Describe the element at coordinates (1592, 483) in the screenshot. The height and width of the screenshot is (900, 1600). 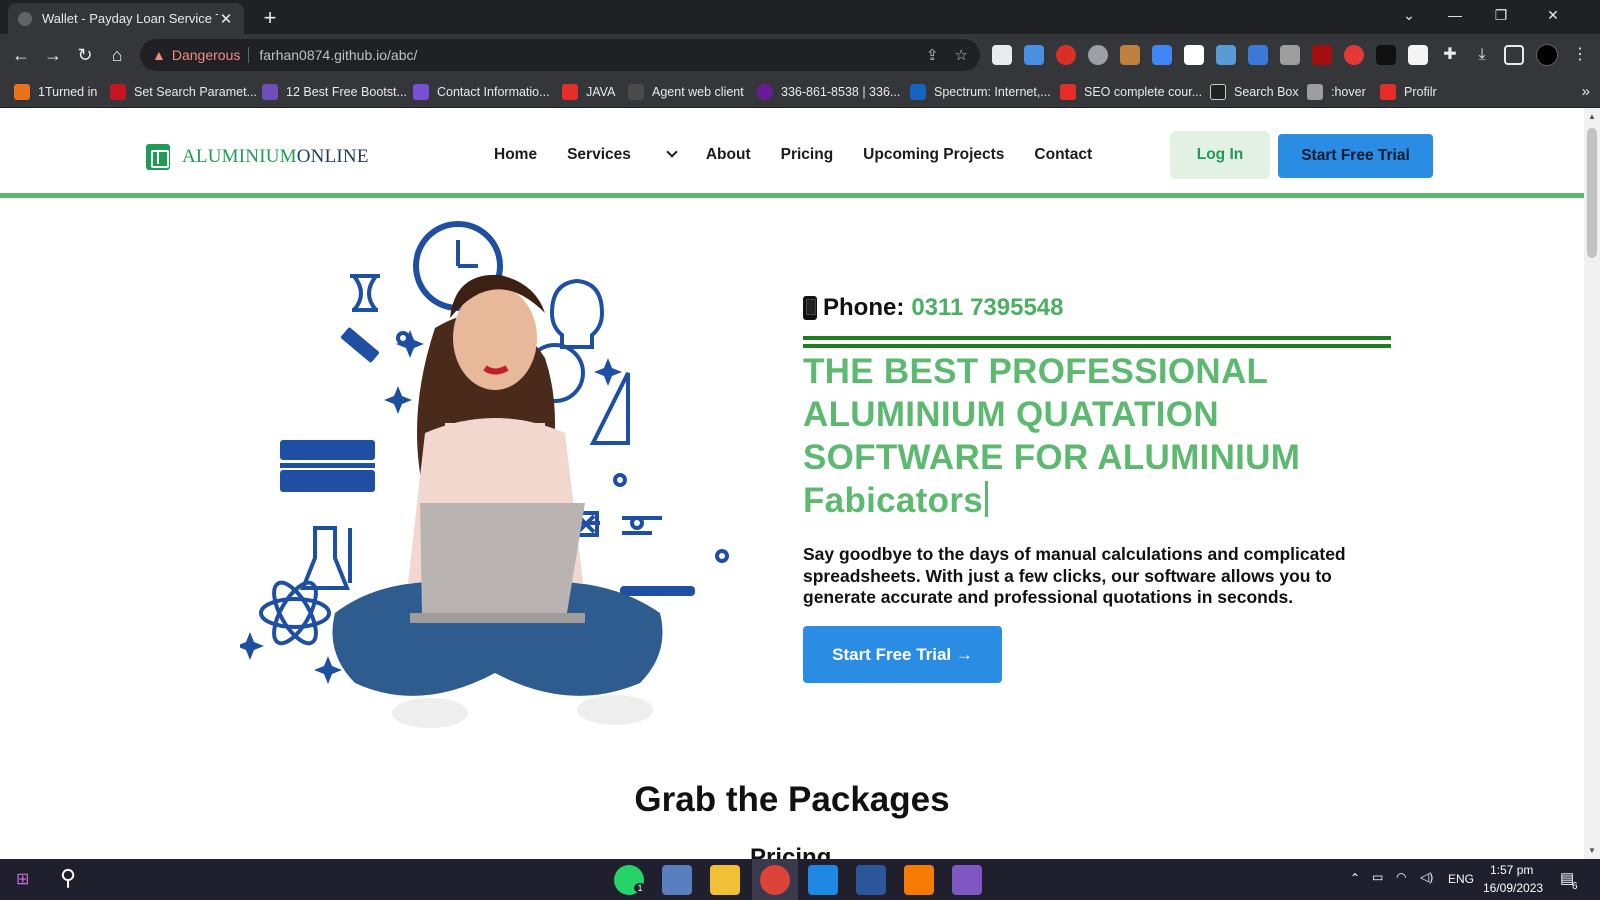
I see `page-scrollbar: ▲ ▼` at that location.